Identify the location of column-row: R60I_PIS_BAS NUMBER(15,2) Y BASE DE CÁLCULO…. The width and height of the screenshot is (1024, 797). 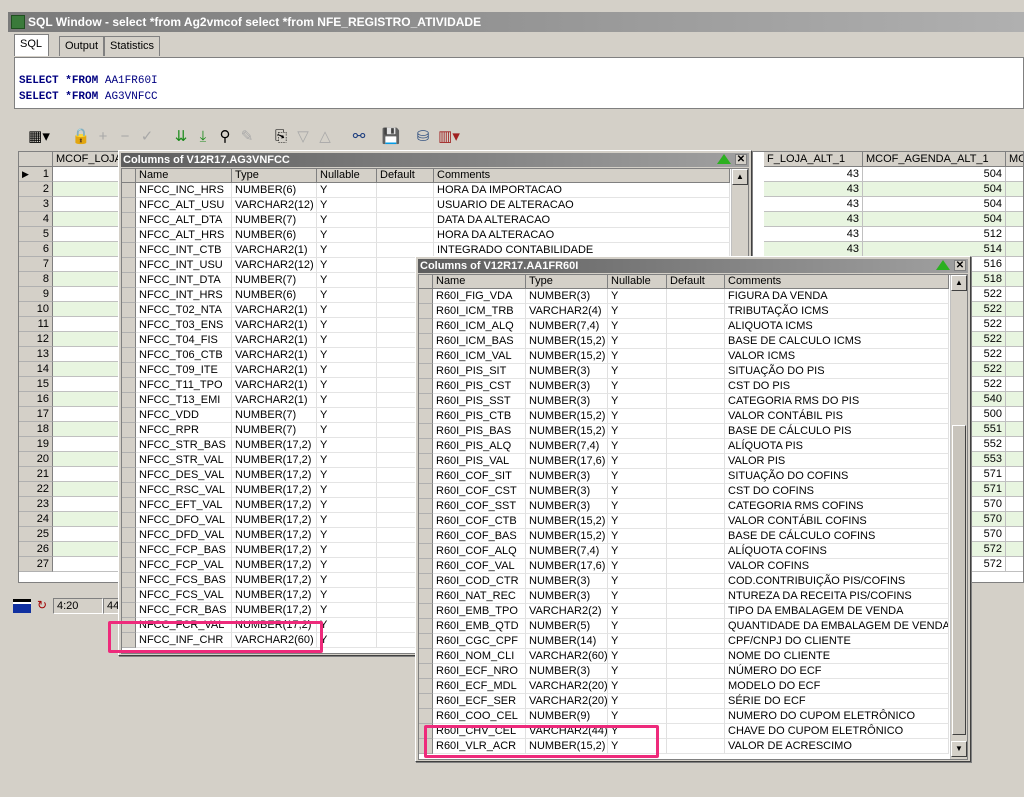
(693, 431).